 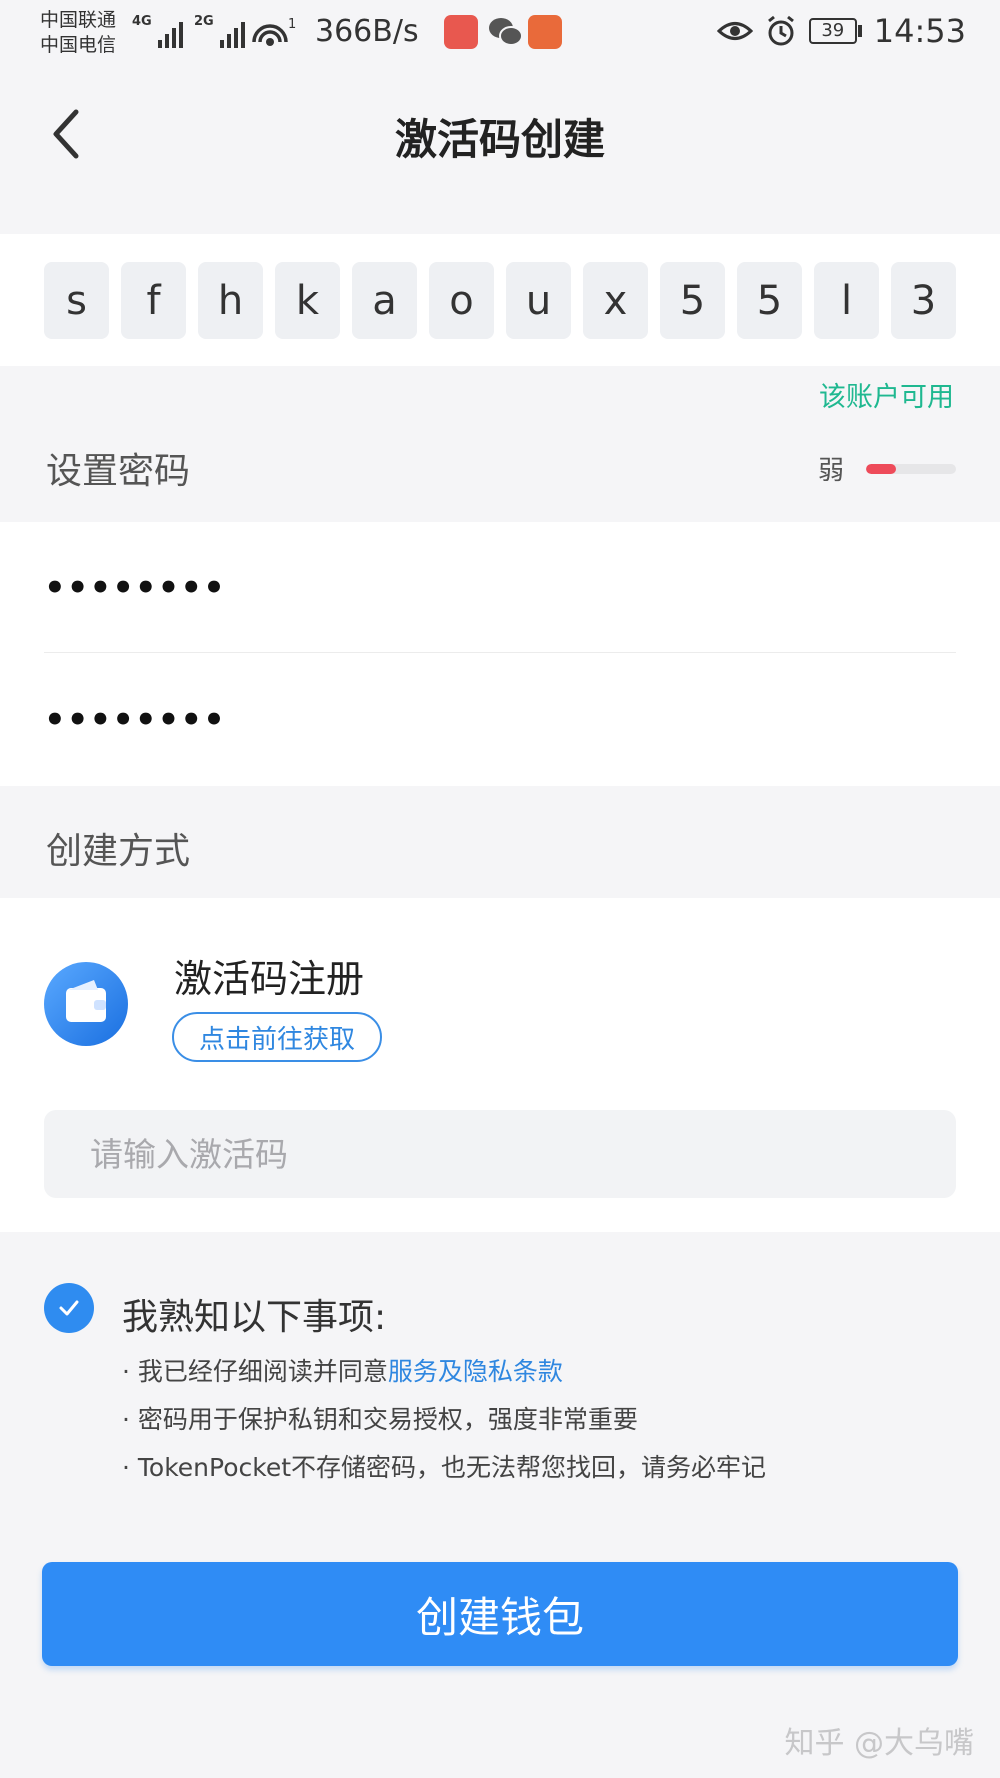 What do you see at coordinates (499, 139) in the screenshot?
I see `page-title: 激活码创建` at bounding box center [499, 139].